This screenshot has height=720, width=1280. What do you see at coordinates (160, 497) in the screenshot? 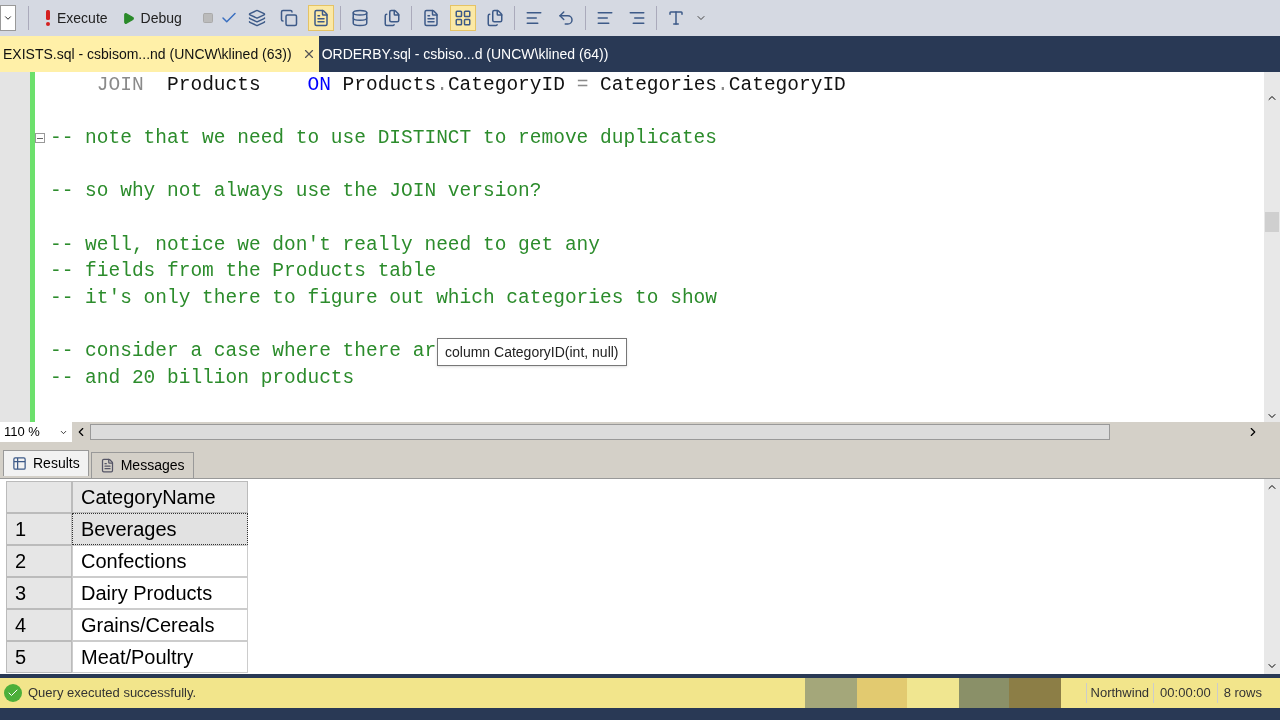
I see `column-header: CategoryName` at bounding box center [160, 497].